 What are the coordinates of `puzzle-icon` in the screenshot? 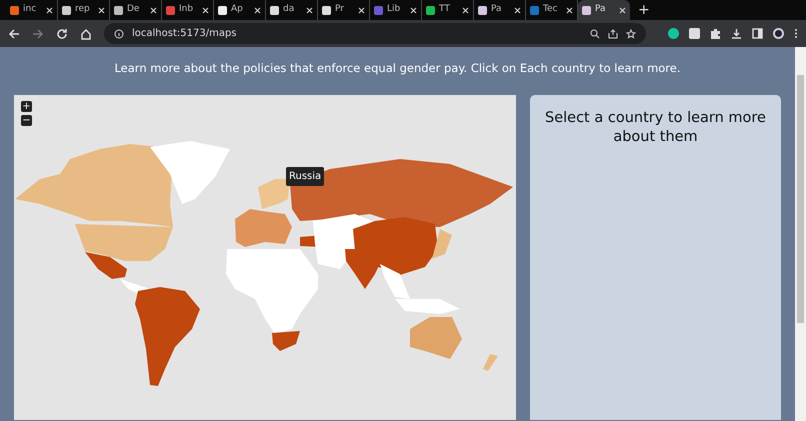 It's located at (715, 33).